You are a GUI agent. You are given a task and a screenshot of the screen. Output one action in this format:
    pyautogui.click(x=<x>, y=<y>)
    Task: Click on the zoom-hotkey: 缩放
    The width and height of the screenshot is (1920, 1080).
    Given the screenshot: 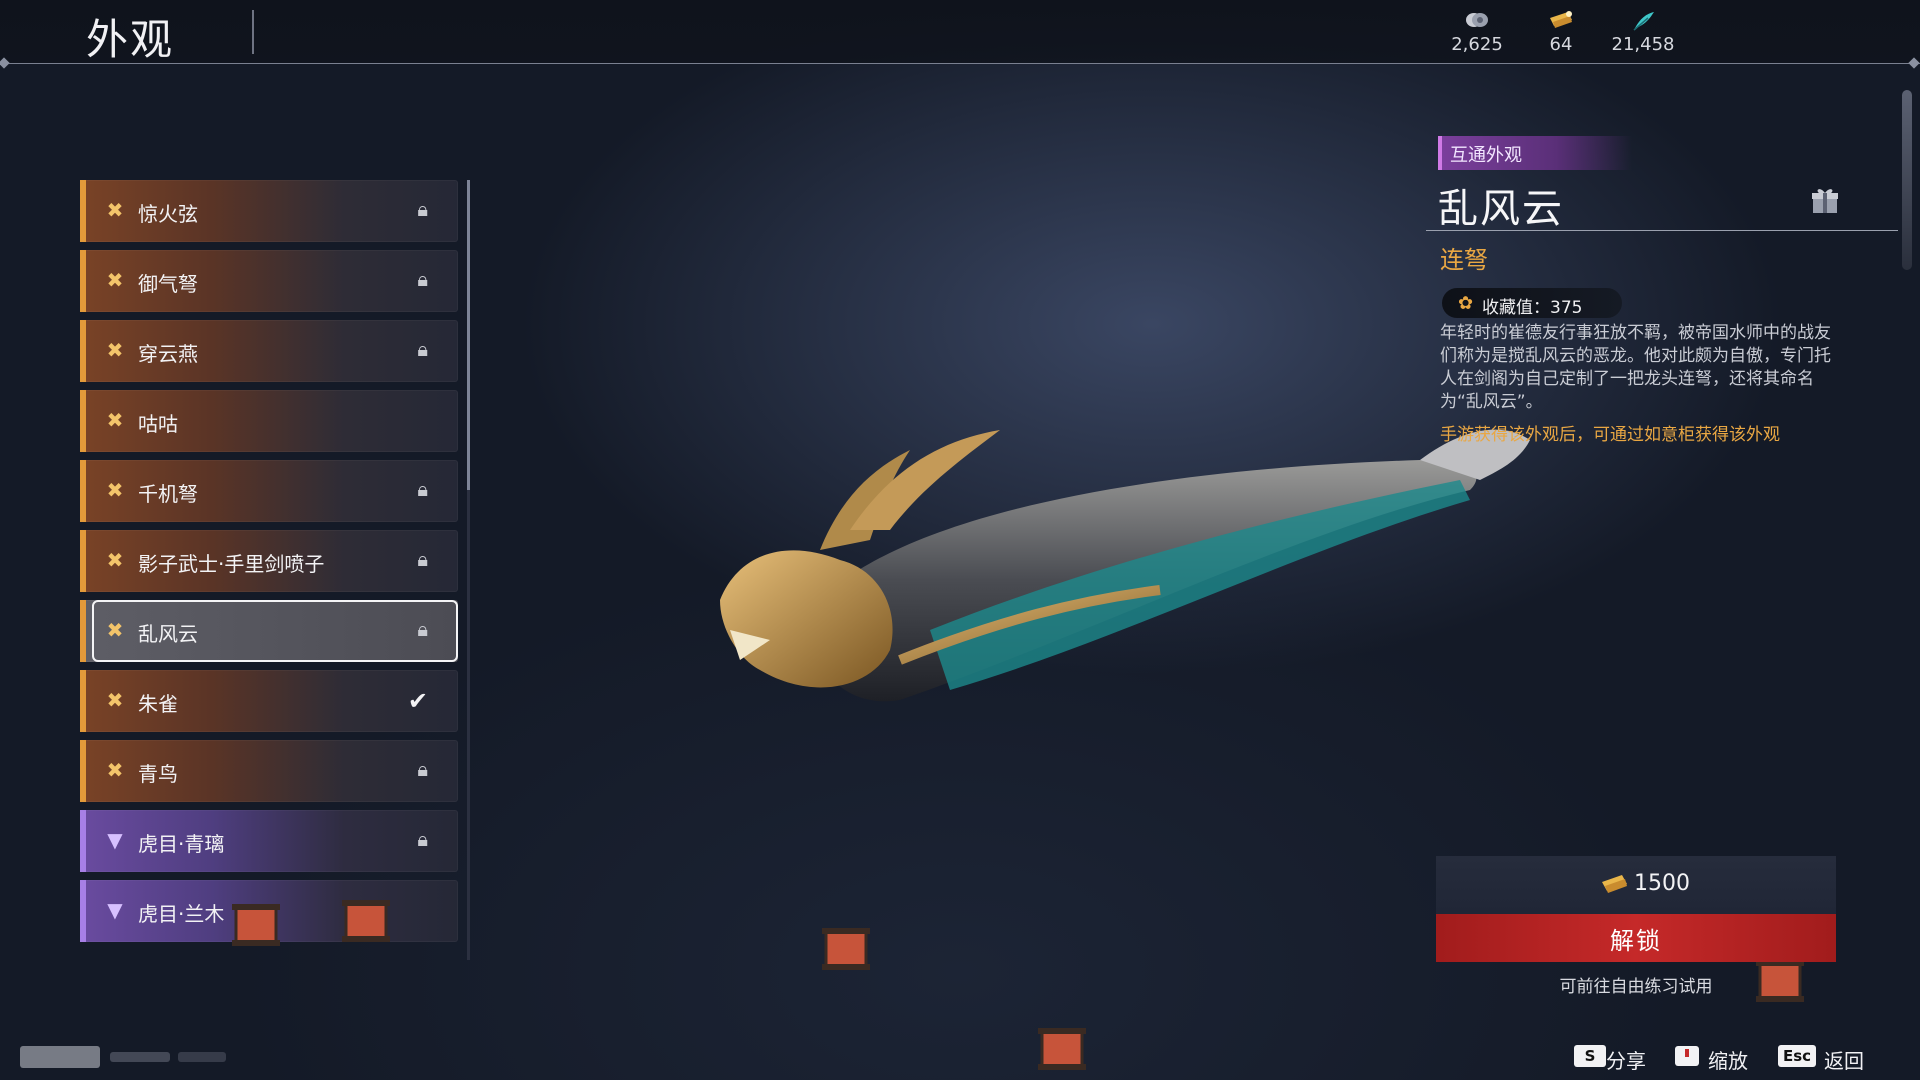 What is the action you would take?
    pyautogui.click(x=1719, y=1057)
    